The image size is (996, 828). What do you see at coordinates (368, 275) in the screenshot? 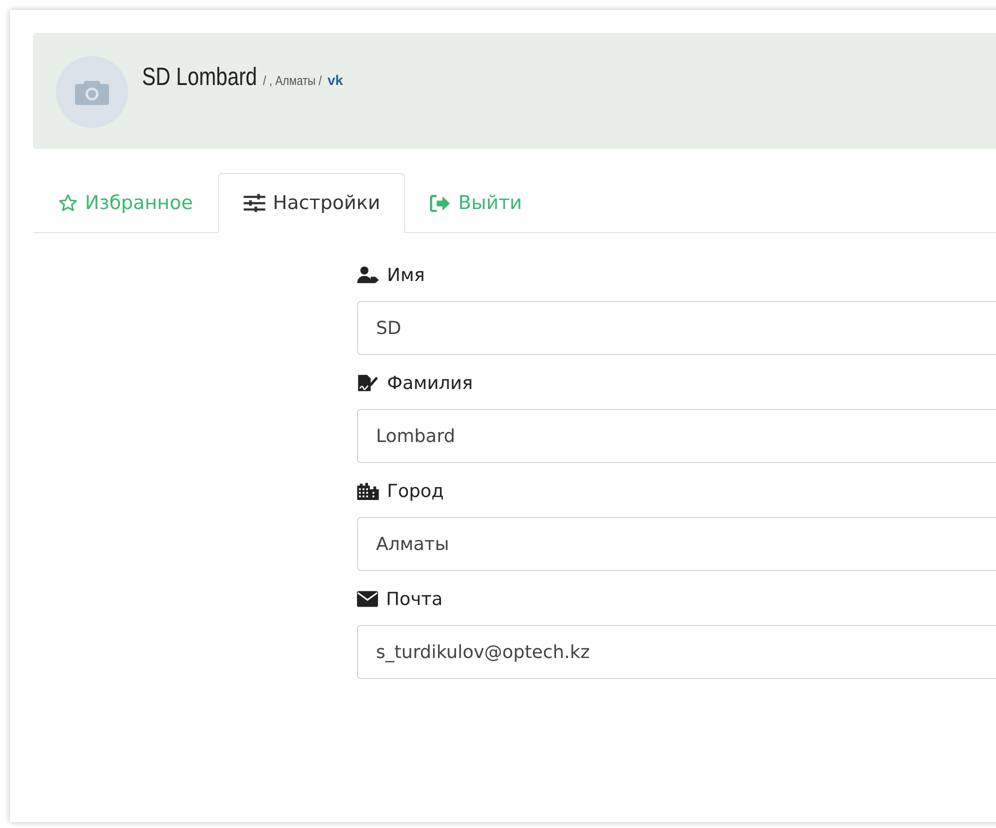
I see `user-tag-icon` at bounding box center [368, 275].